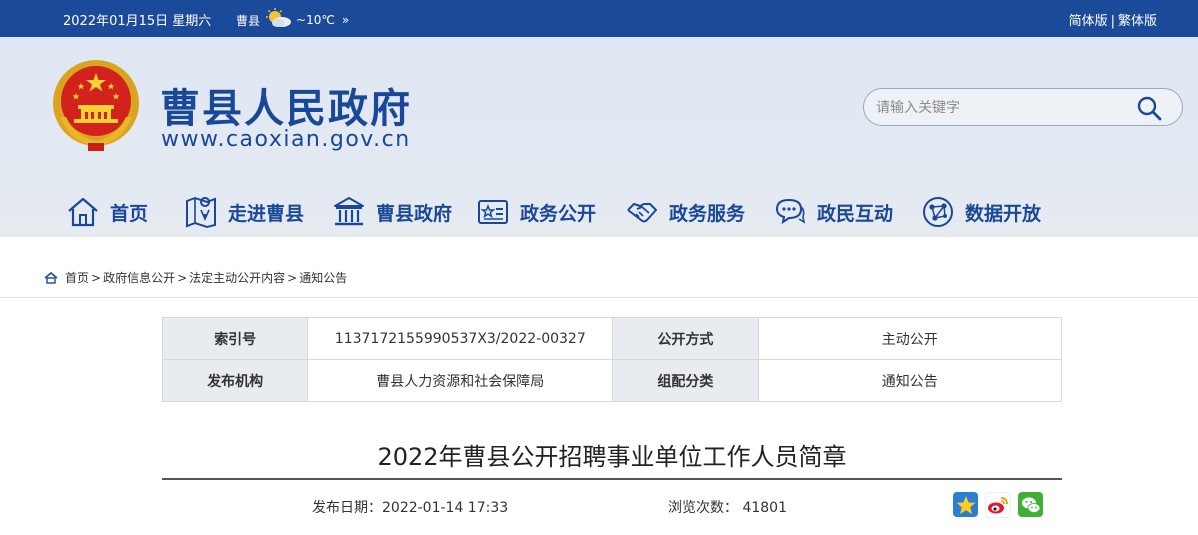 The height and width of the screenshot is (535, 1198). Describe the element at coordinates (612, 479) in the screenshot. I see `title-divider` at that location.